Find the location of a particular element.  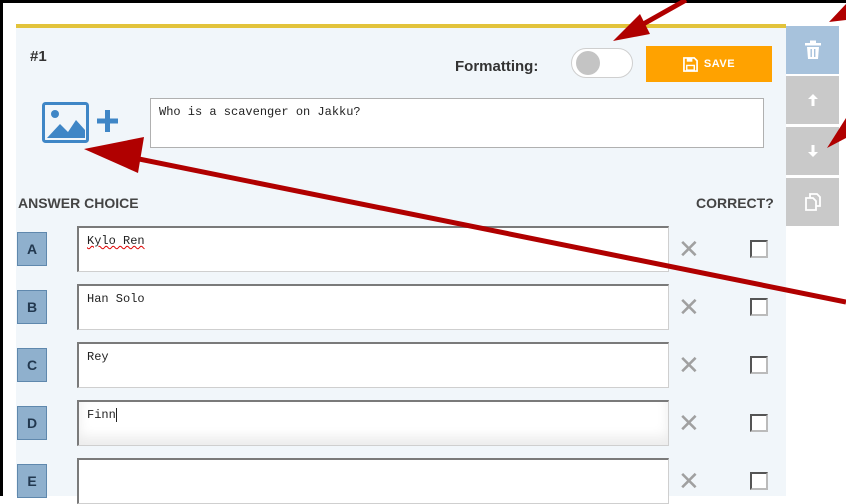

image-plus-icon is located at coordinates (80, 122).